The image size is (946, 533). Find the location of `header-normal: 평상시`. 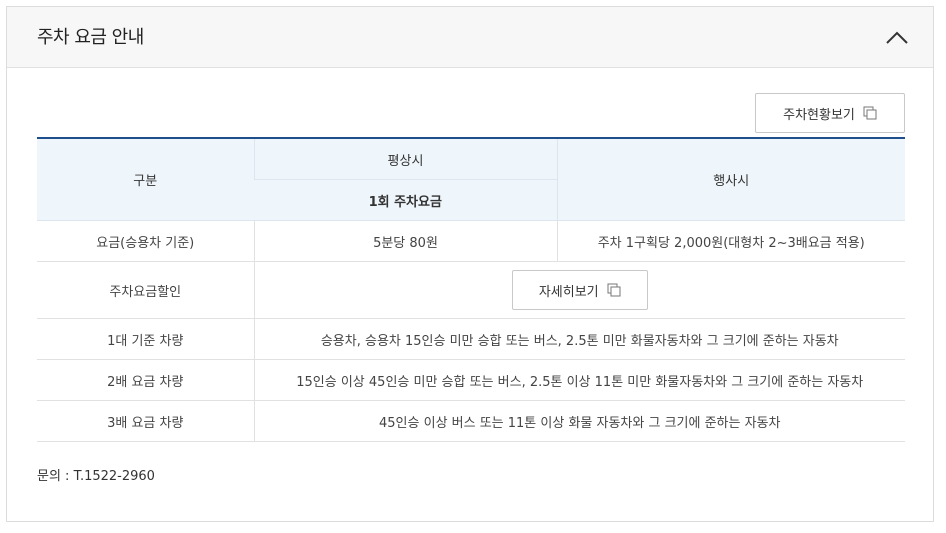

header-normal: 평상시 is located at coordinates (405, 158).